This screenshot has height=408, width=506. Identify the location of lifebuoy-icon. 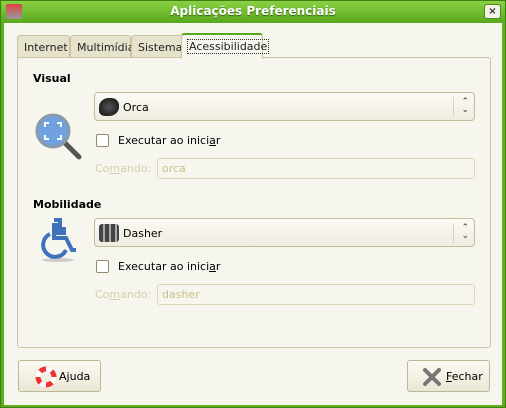
(46, 377).